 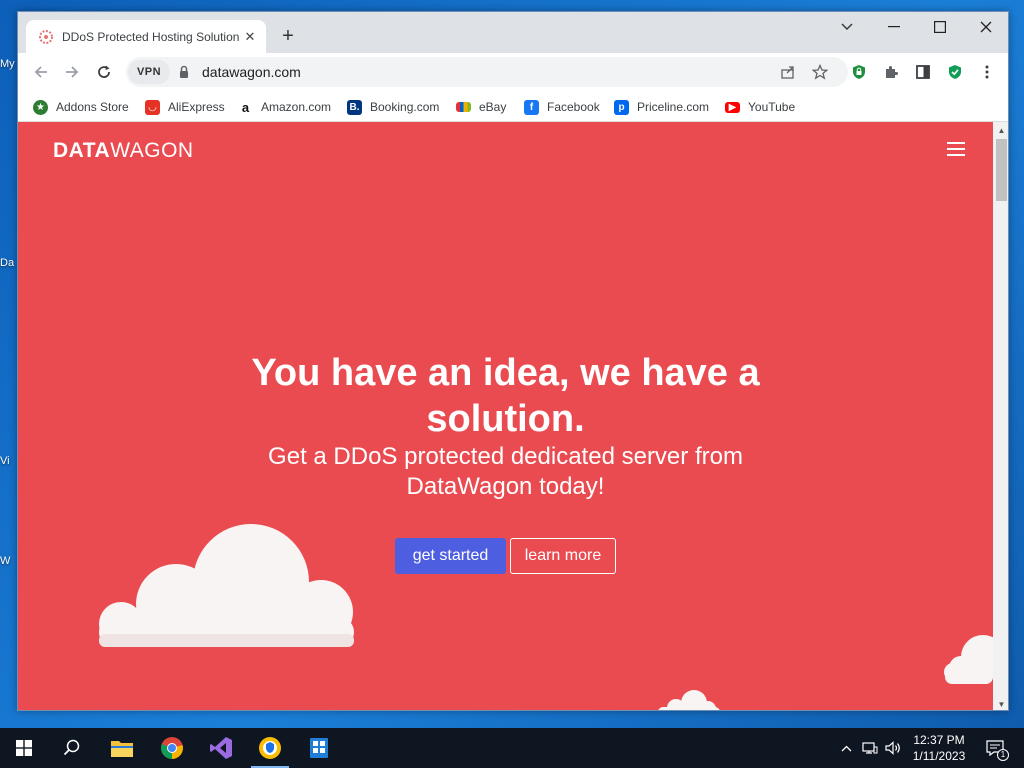 What do you see at coordinates (968, 659) in the screenshot?
I see `edge-cloud-illustration` at bounding box center [968, 659].